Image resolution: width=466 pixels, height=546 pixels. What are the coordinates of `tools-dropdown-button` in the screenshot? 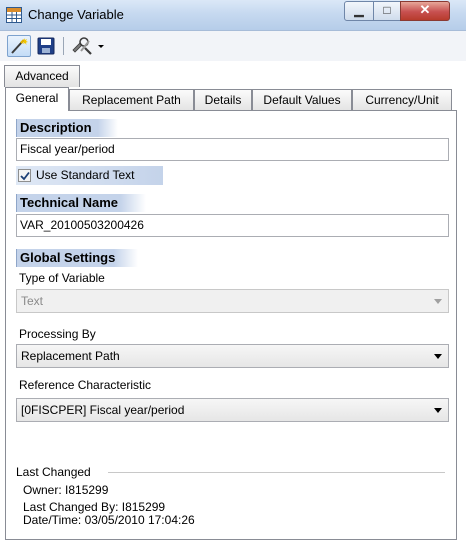 It's located at (88, 46).